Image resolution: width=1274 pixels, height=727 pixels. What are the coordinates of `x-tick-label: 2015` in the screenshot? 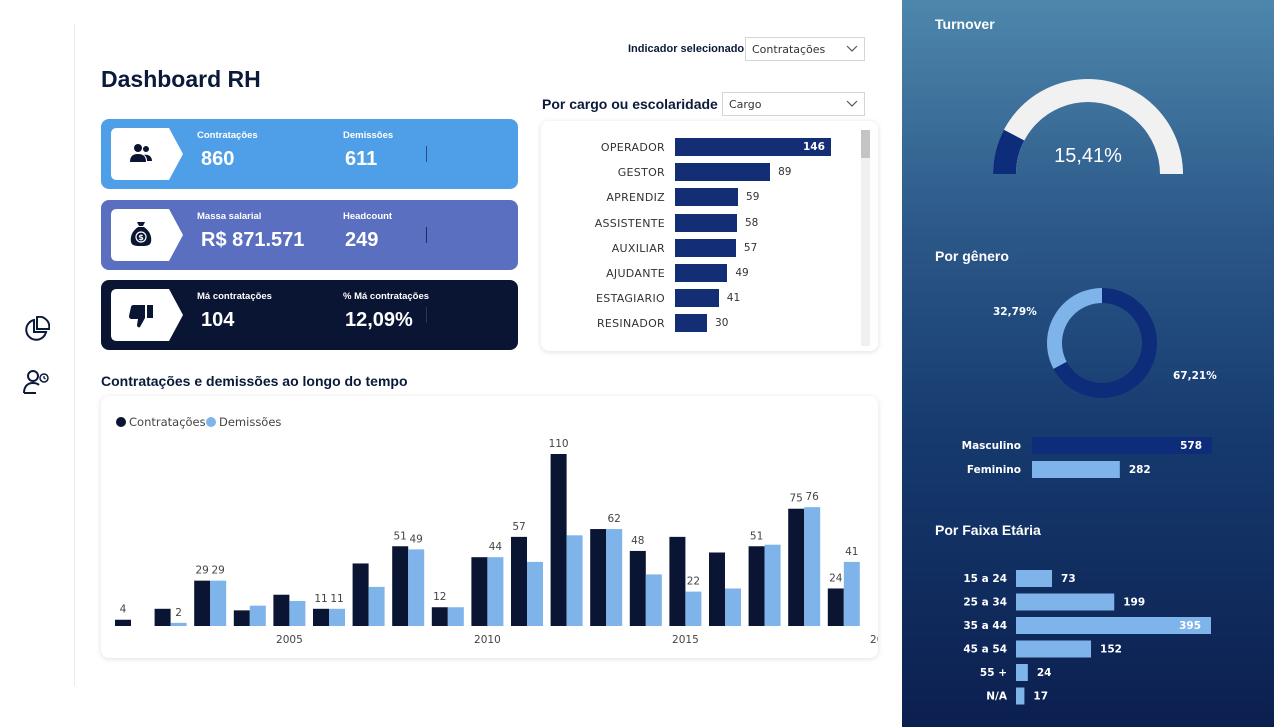 It's located at (685, 640).